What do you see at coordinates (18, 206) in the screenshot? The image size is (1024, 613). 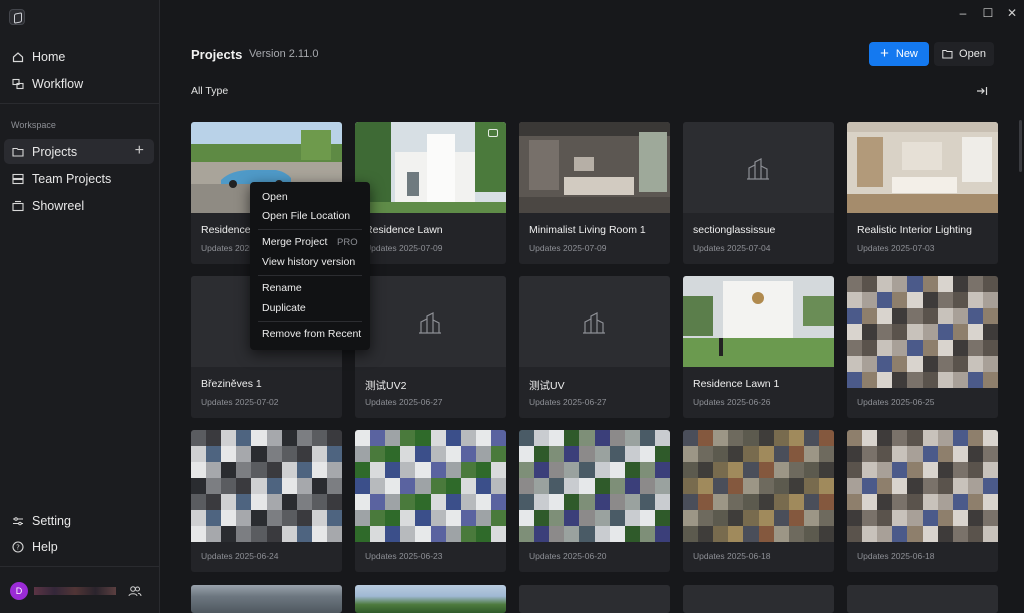 I see `showreel-icon` at bounding box center [18, 206].